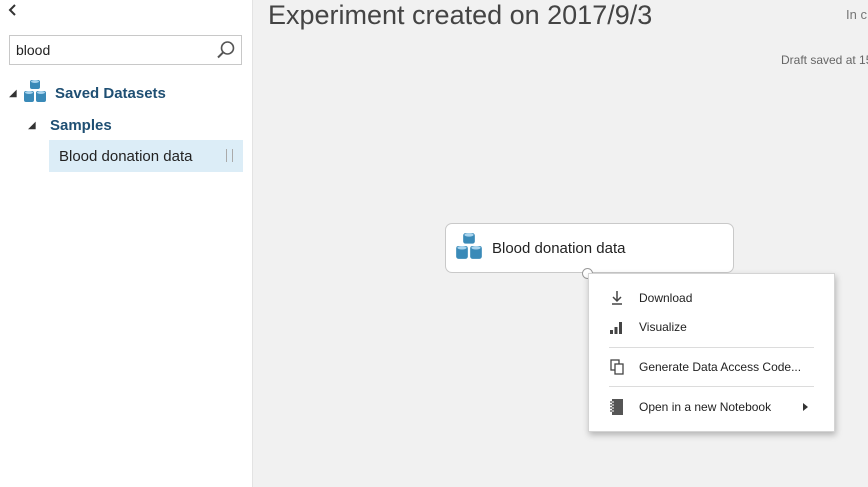  I want to click on menu-item-visualize: Visualize, so click(711, 327).